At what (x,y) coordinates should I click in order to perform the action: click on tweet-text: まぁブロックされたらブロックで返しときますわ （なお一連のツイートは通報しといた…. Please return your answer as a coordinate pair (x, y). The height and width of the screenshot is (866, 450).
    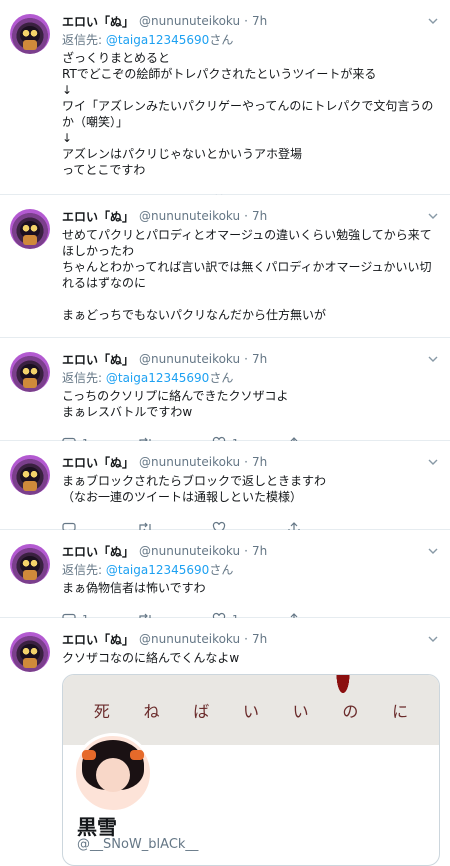
    Looking at the image, I should click on (194, 489).